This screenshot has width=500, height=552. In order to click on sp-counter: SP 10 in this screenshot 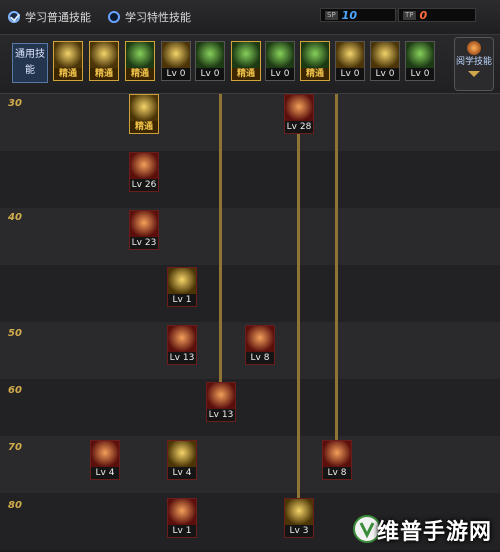, I will do `click(358, 15)`.